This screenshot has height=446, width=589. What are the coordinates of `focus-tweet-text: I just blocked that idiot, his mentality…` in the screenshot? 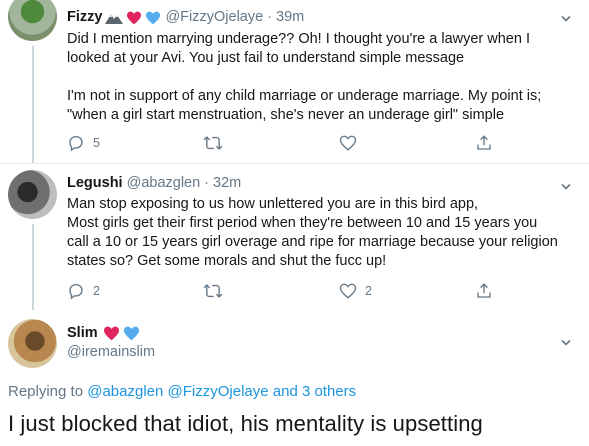 It's located at (245, 423).